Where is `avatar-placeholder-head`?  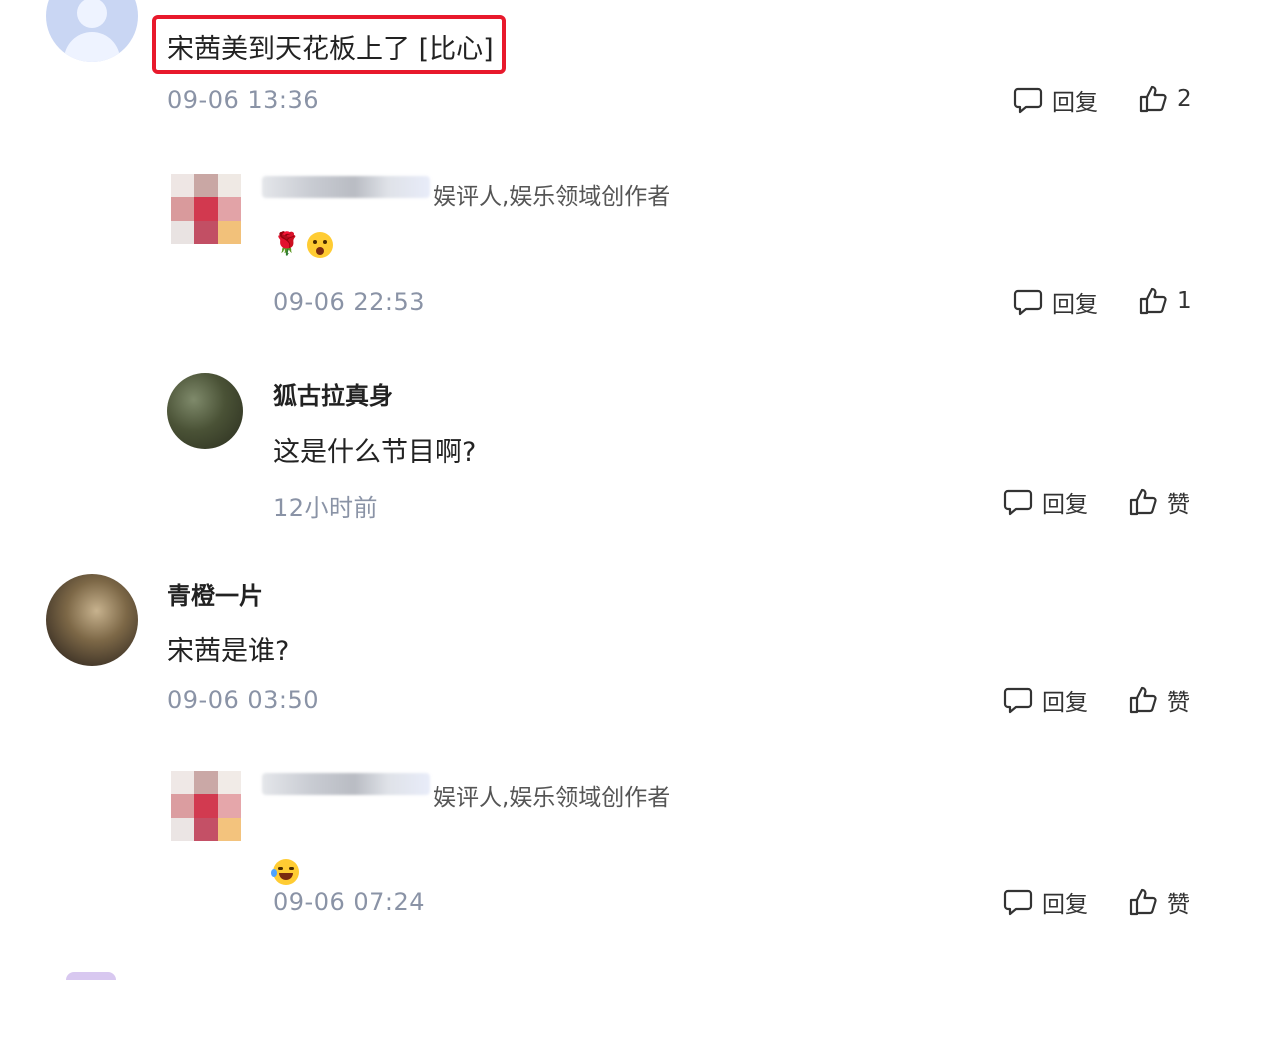
avatar-placeholder-head is located at coordinates (92, 14).